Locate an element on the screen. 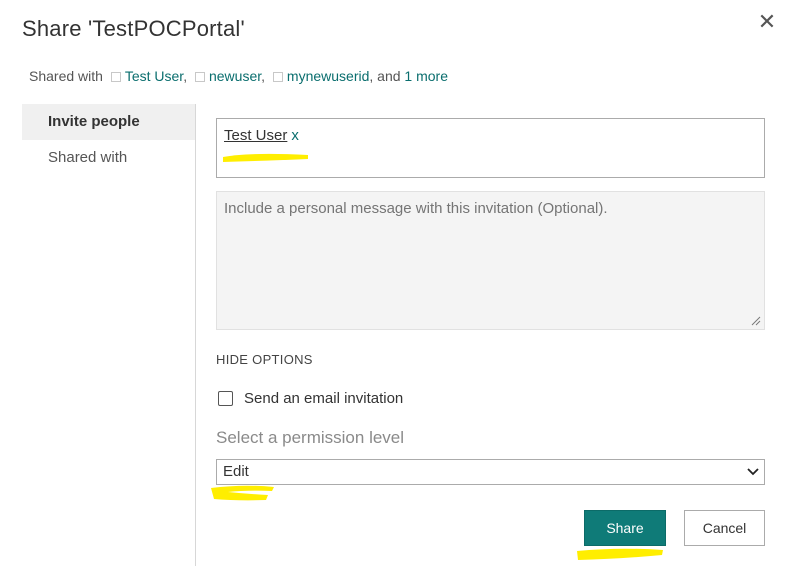 Image resolution: width=792 pixels, height=576 pixels. cancel-button: Cancel is located at coordinates (724, 528).